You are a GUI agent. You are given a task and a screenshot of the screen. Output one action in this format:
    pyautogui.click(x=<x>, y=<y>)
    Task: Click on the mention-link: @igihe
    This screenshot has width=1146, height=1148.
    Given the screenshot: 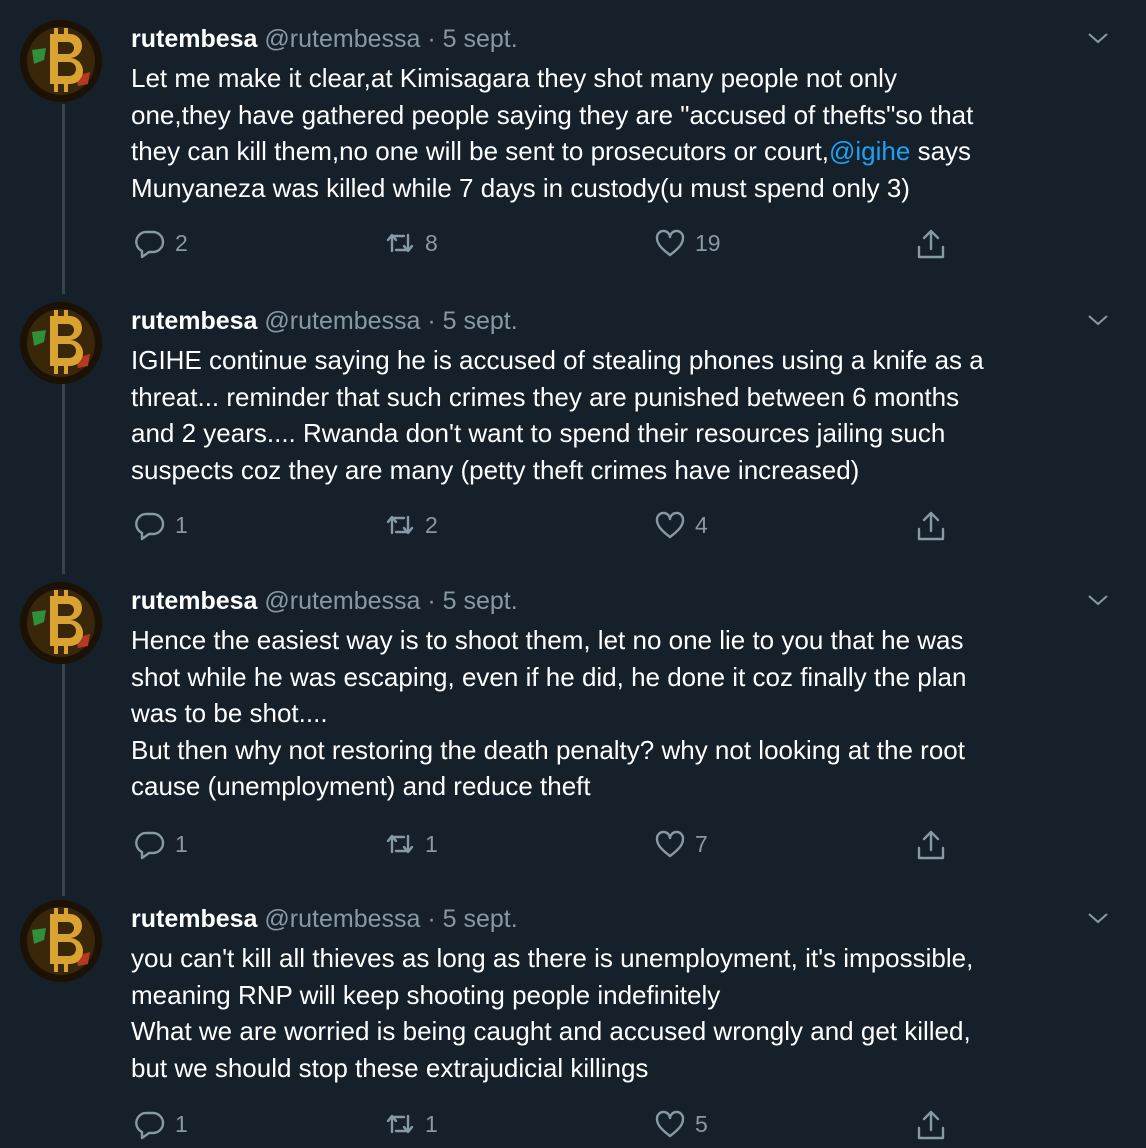 What is the action you would take?
    pyautogui.click(x=869, y=151)
    